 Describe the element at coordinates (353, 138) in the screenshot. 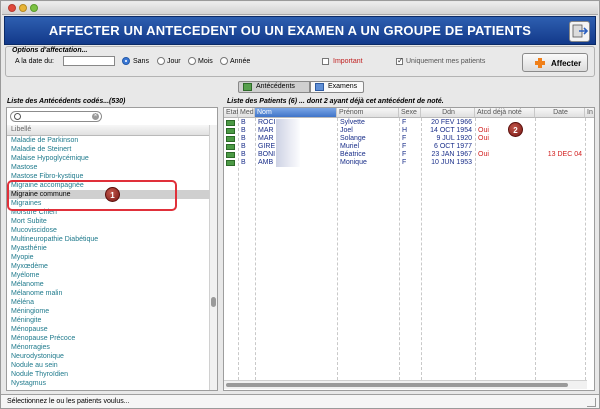

I see `cell-prenom: Solange` at that location.